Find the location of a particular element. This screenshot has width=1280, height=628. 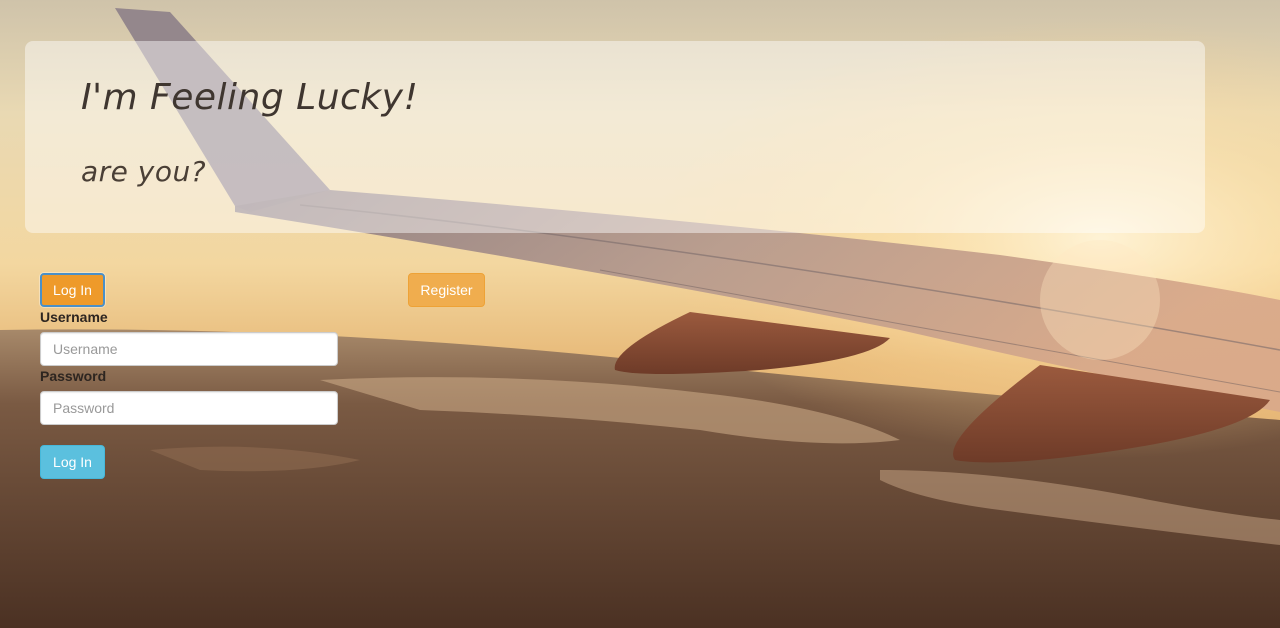

username-label: Username is located at coordinates (74, 317).